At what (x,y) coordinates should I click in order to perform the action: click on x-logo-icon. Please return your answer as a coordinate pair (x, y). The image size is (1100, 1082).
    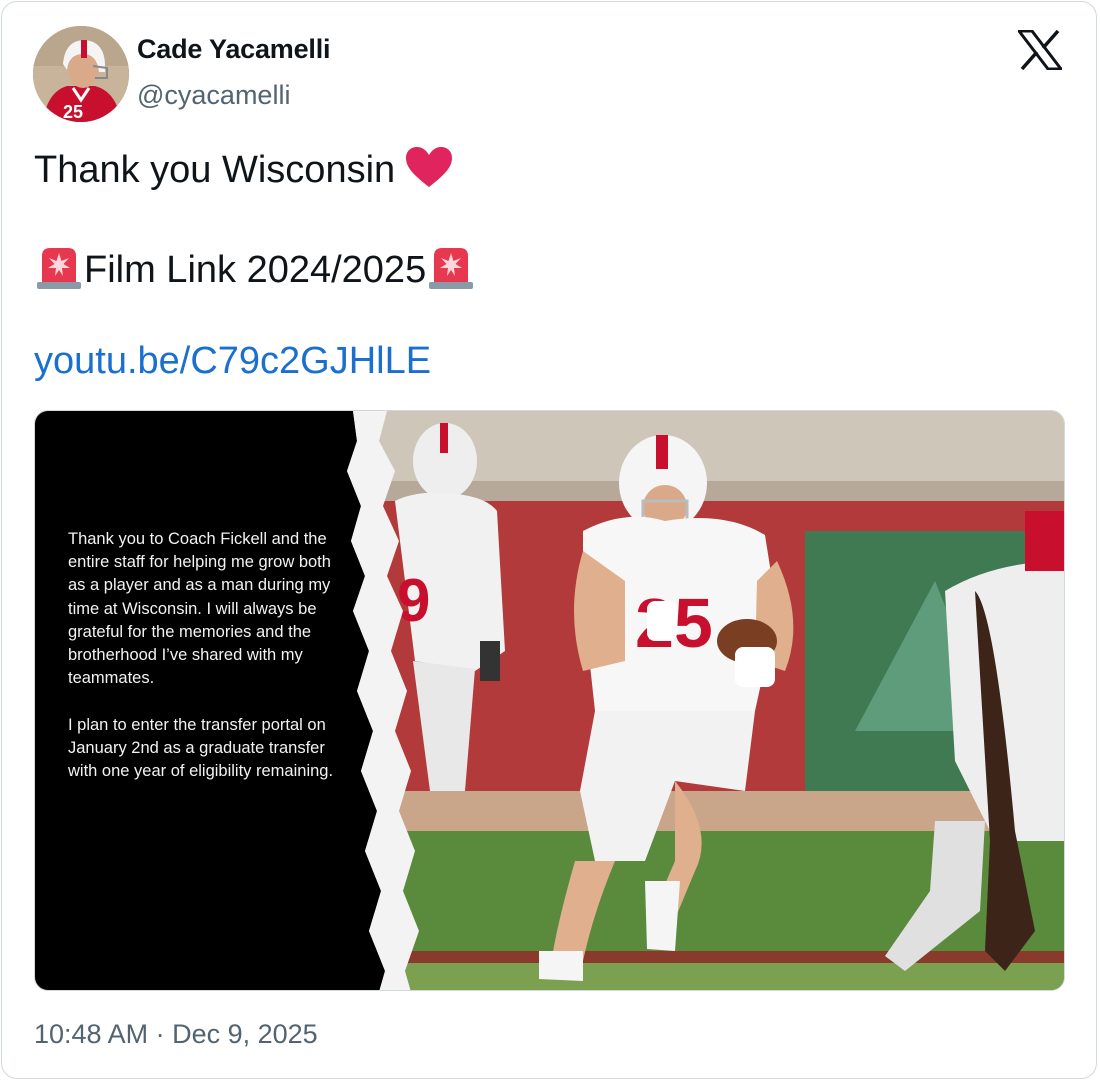
    Looking at the image, I should click on (1040, 50).